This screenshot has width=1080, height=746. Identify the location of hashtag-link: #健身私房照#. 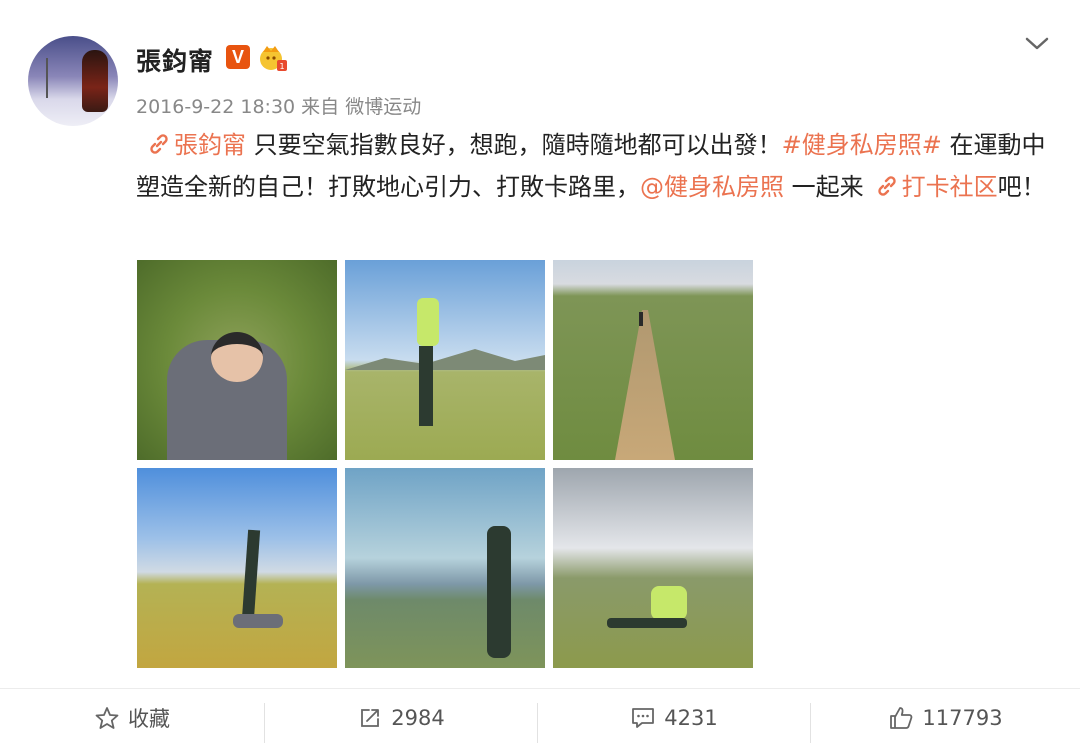
(862, 145).